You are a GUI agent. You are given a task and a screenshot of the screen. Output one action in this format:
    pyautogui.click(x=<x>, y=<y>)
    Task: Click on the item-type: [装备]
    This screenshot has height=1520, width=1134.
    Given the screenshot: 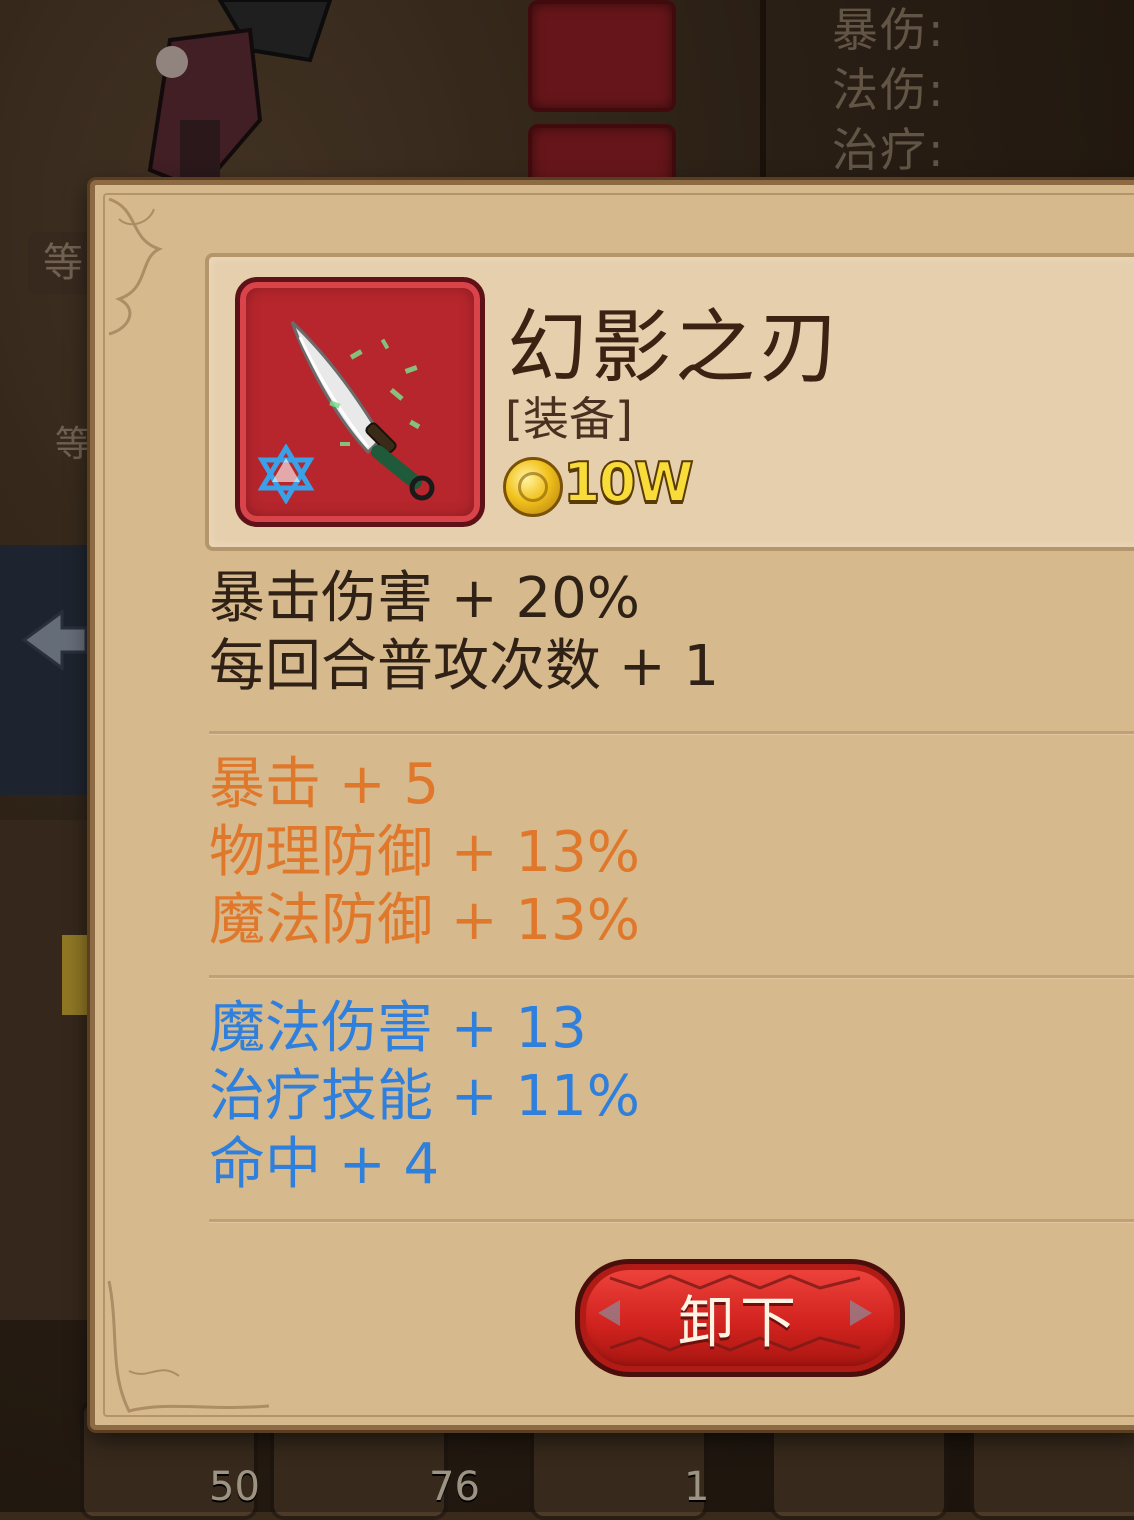 What is the action you would take?
    pyautogui.click(x=569, y=419)
    